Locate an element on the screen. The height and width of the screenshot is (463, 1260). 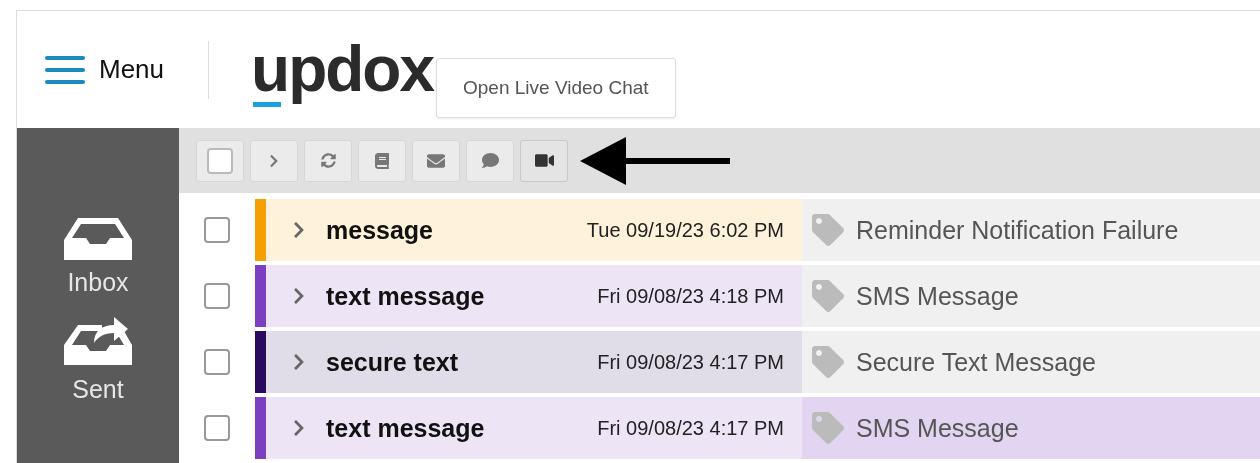
message-title: secure text is located at coordinates (393, 362).